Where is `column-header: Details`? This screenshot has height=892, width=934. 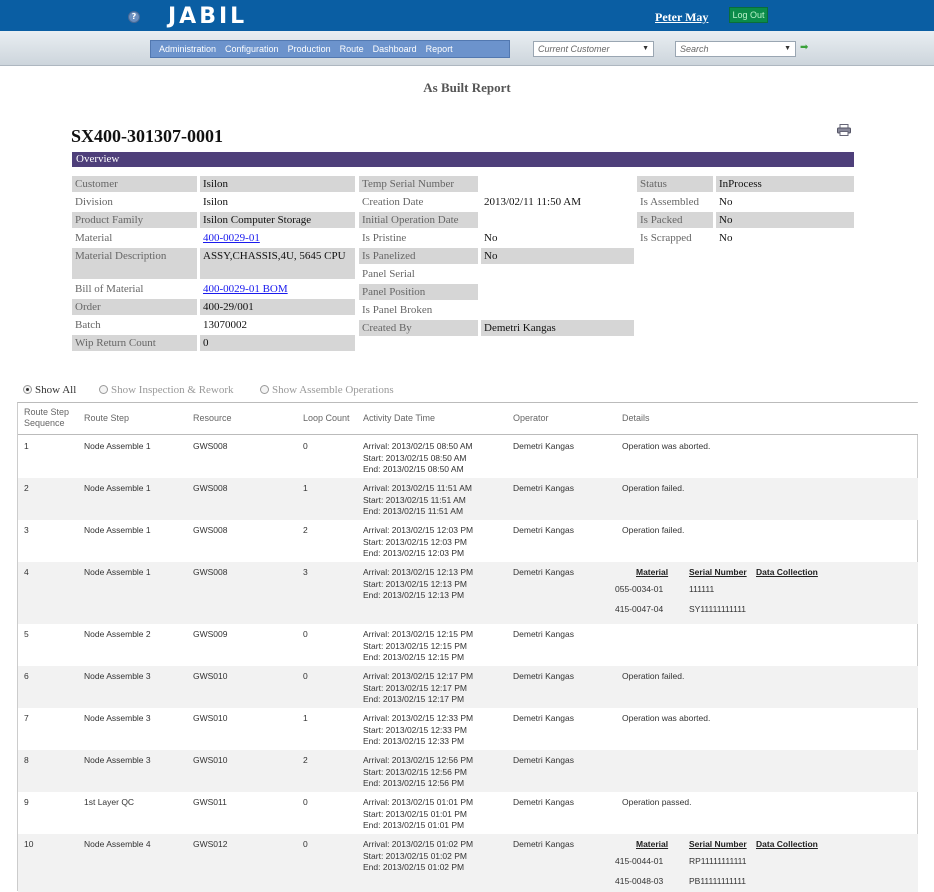 column-header: Details is located at coordinates (636, 418).